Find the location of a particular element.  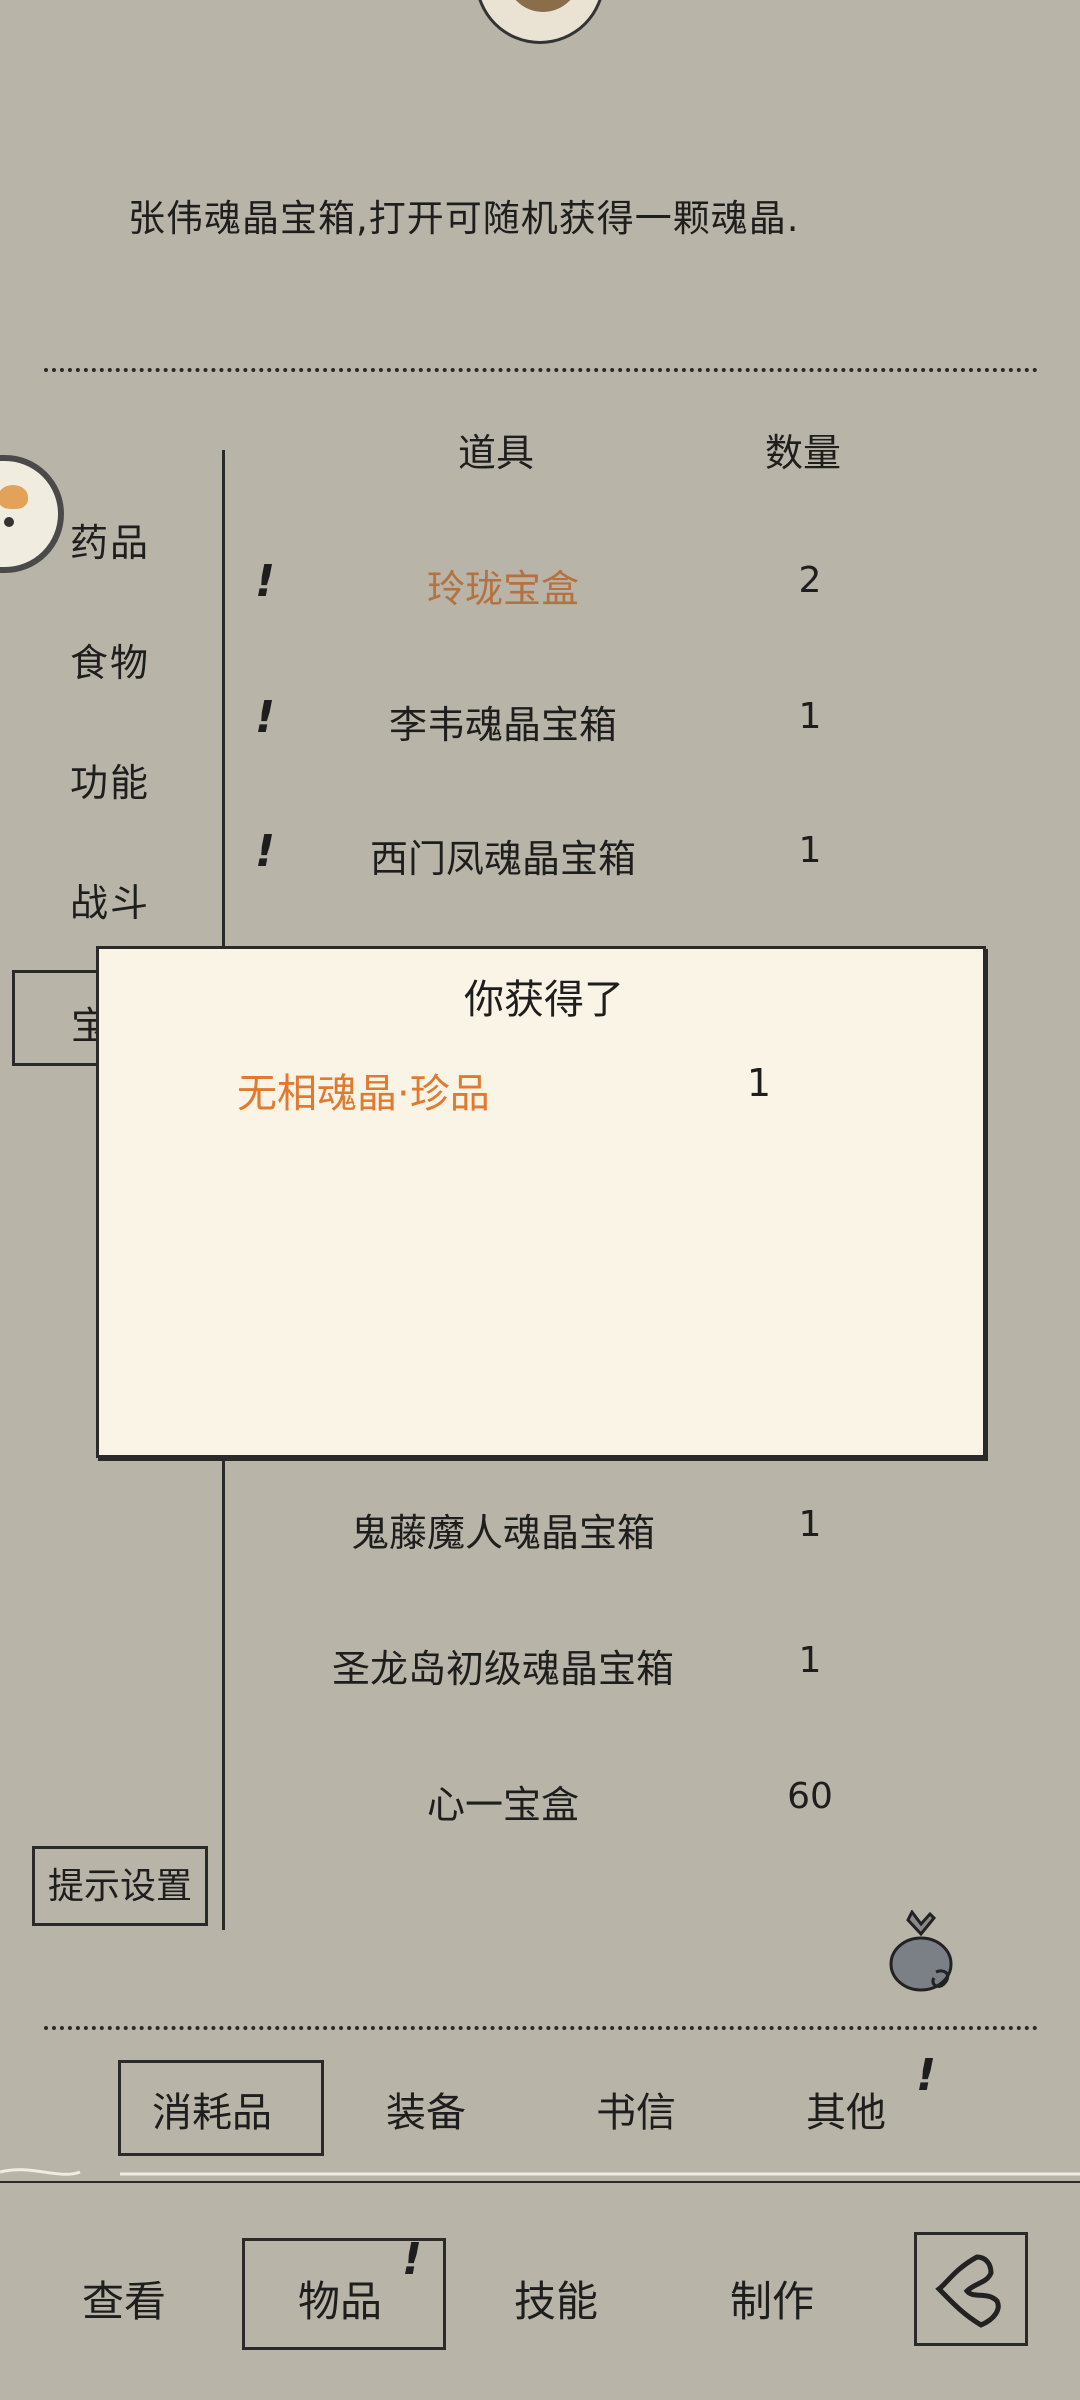

table-row-qty: 2 is located at coordinates (810, 580).